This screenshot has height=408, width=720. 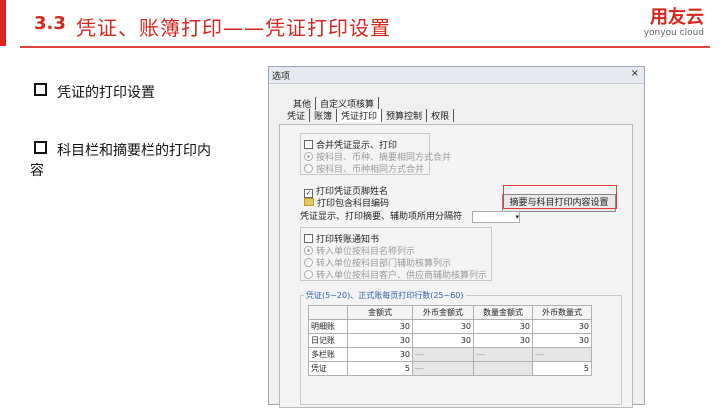 What do you see at coordinates (324, 115) in the screenshot?
I see `tab-books: 账簿` at bounding box center [324, 115].